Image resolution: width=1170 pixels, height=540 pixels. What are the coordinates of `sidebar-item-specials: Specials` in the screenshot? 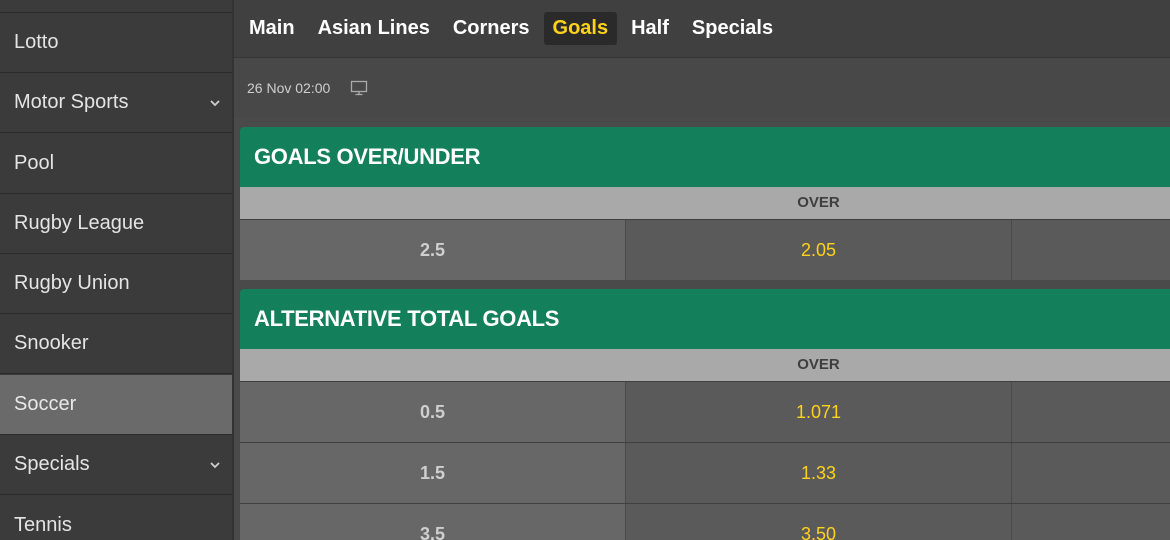 It's located at (116, 465).